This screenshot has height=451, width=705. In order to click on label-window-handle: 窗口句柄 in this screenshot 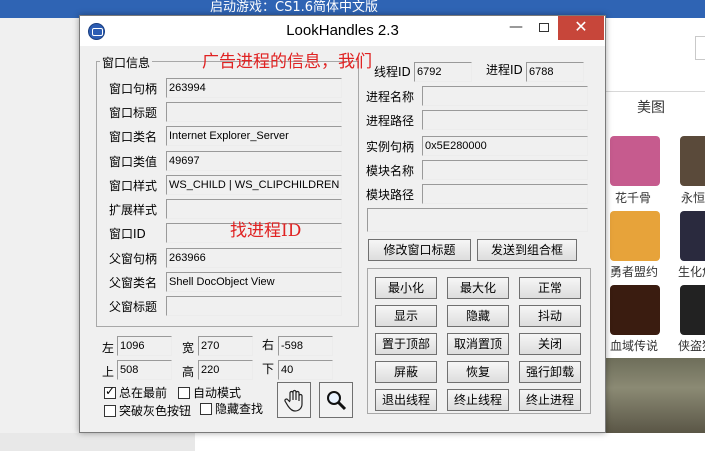, I will do `click(133, 89)`.